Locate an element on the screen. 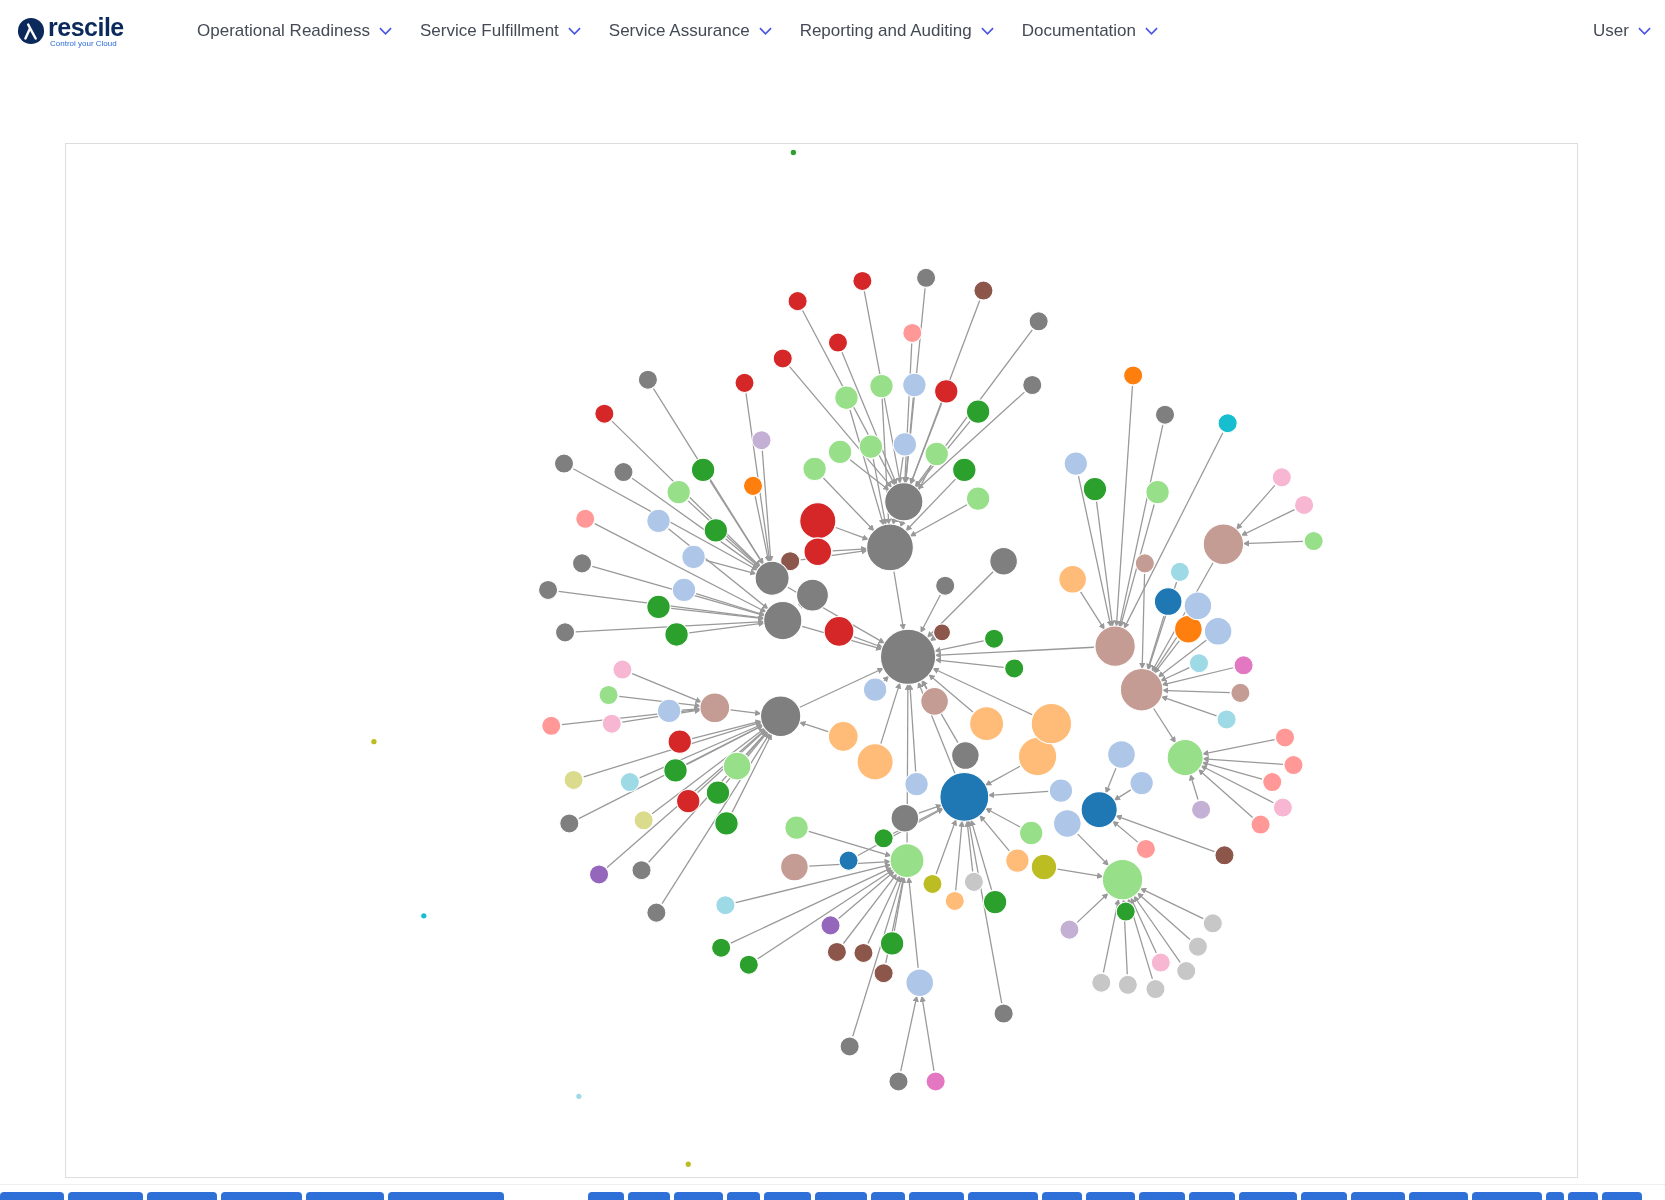 The width and height of the screenshot is (1665, 1200). brand-name: rescile is located at coordinates (86, 27).